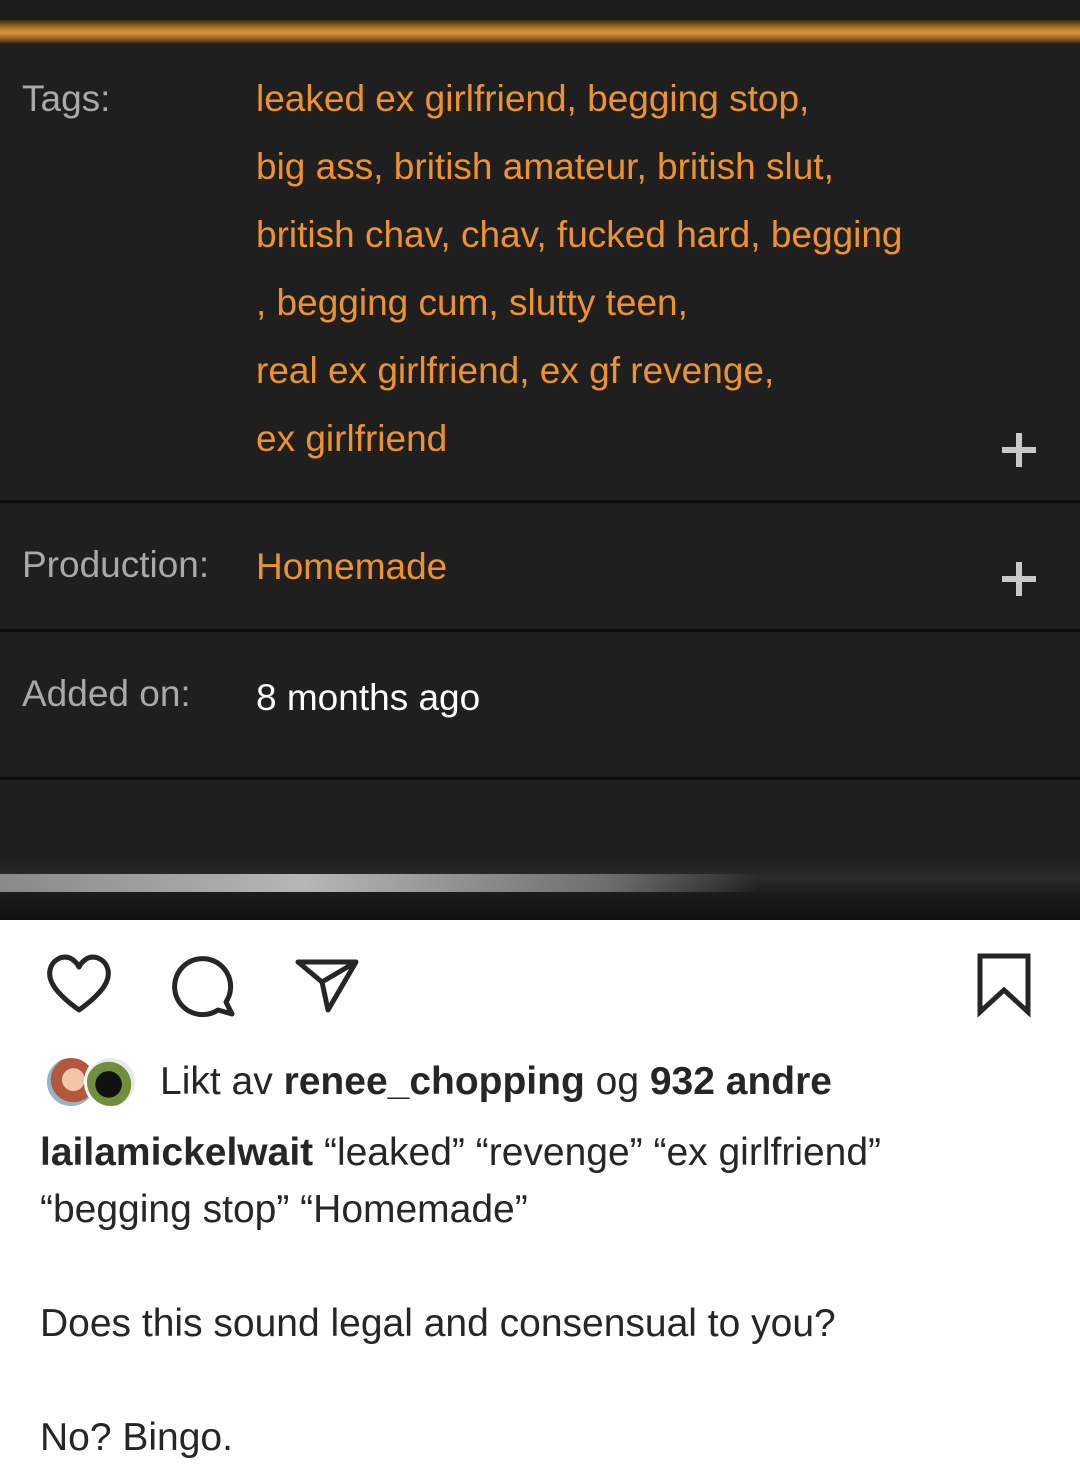 The width and height of the screenshot is (1080, 1481). Describe the element at coordinates (136, 1437) in the screenshot. I see `caption-line: No? Bingo.` at that location.